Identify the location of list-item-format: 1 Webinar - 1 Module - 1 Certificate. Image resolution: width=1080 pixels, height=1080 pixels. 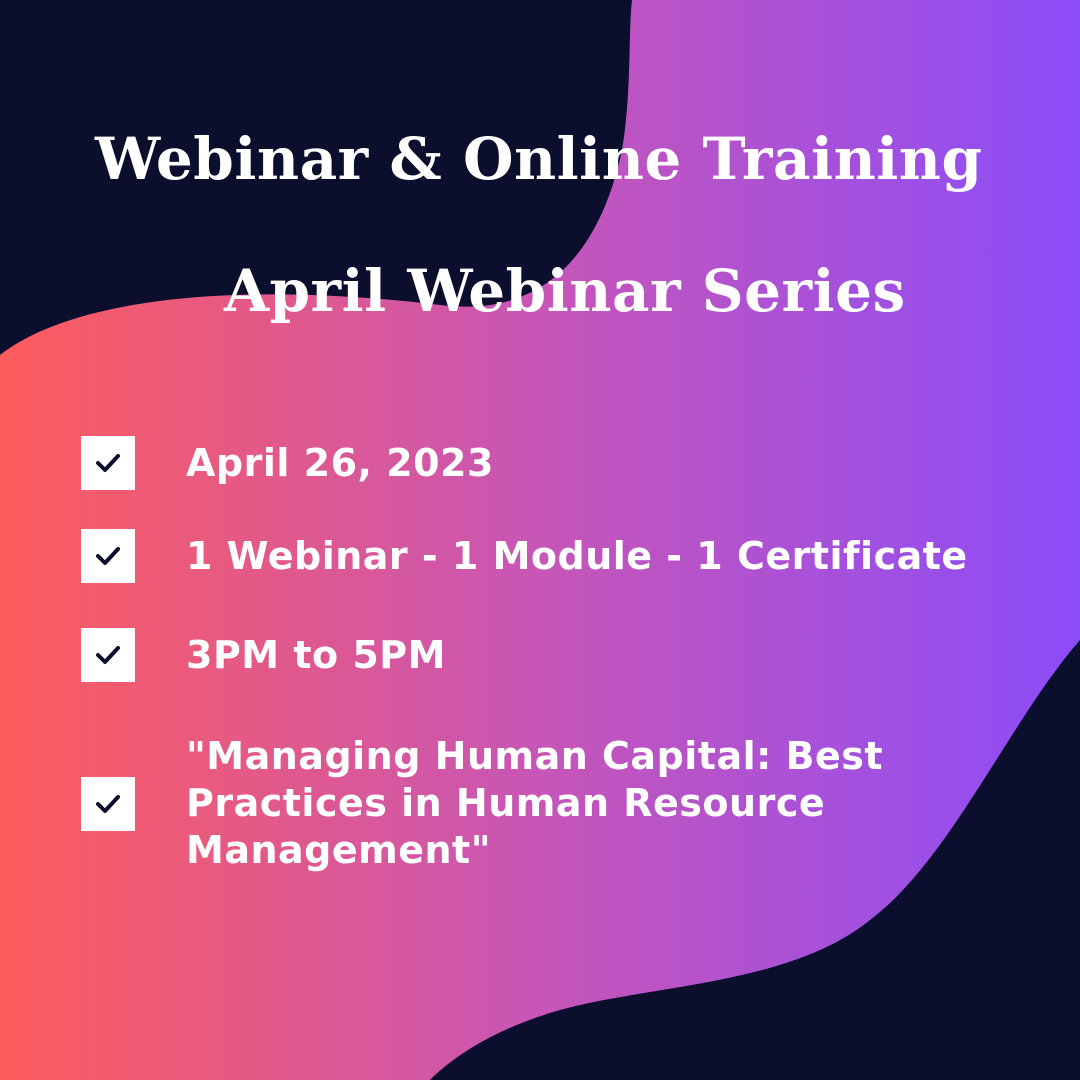
(524, 556).